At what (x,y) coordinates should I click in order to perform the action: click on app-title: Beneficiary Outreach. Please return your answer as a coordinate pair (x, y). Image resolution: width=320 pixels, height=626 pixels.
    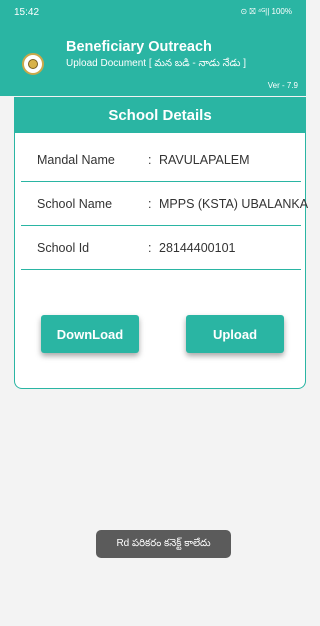
    Looking at the image, I should click on (139, 47).